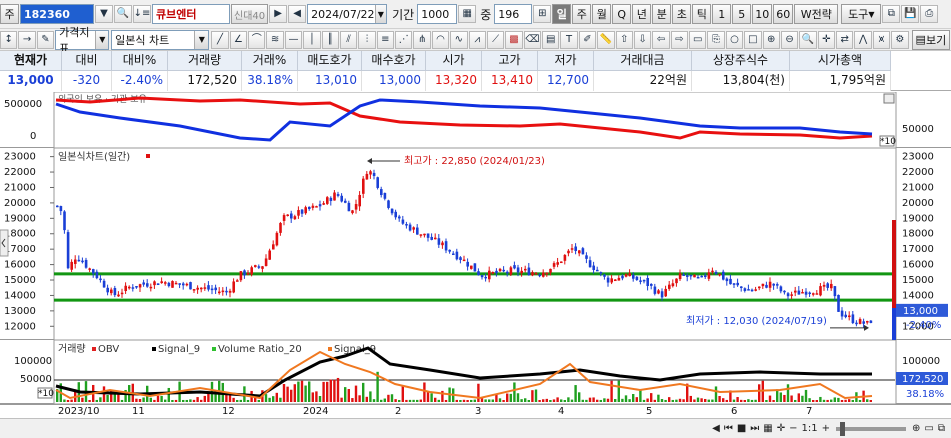 This screenshot has height=438, width=951. What do you see at coordinates (602, 14) in the screenshot?
I see `period-month-button: 월` at bounding box center [602, 14].